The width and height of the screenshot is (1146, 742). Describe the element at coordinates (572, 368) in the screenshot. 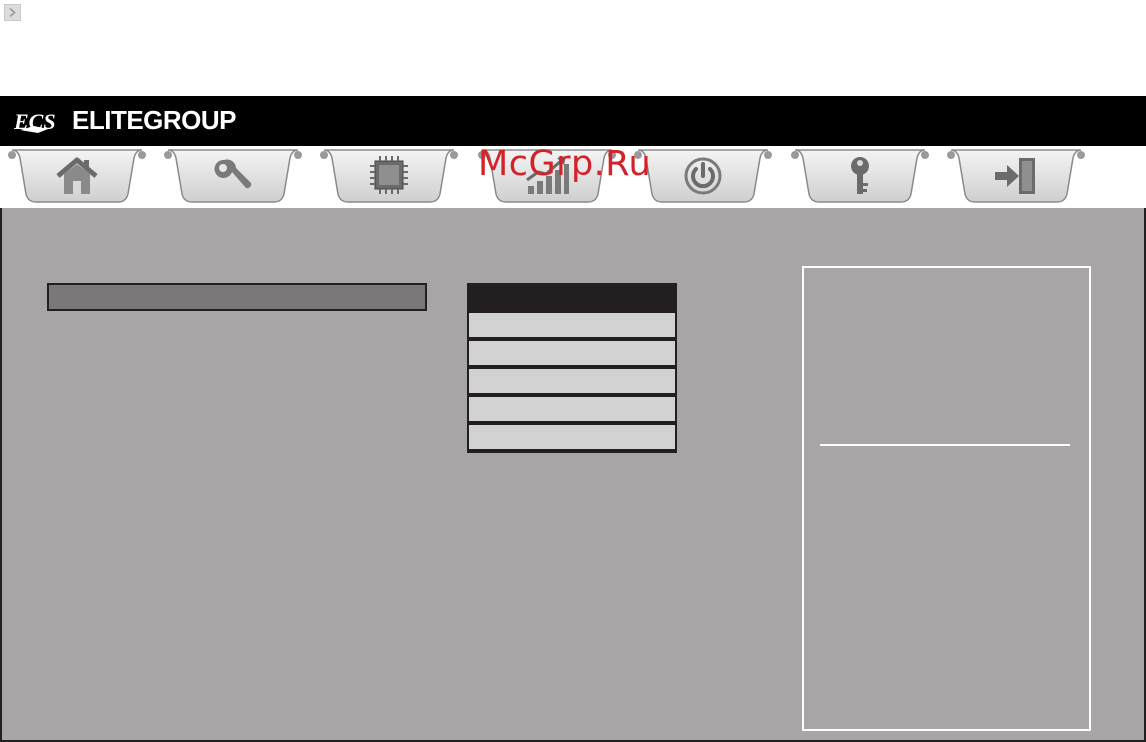

I see `options-popup` at that location.